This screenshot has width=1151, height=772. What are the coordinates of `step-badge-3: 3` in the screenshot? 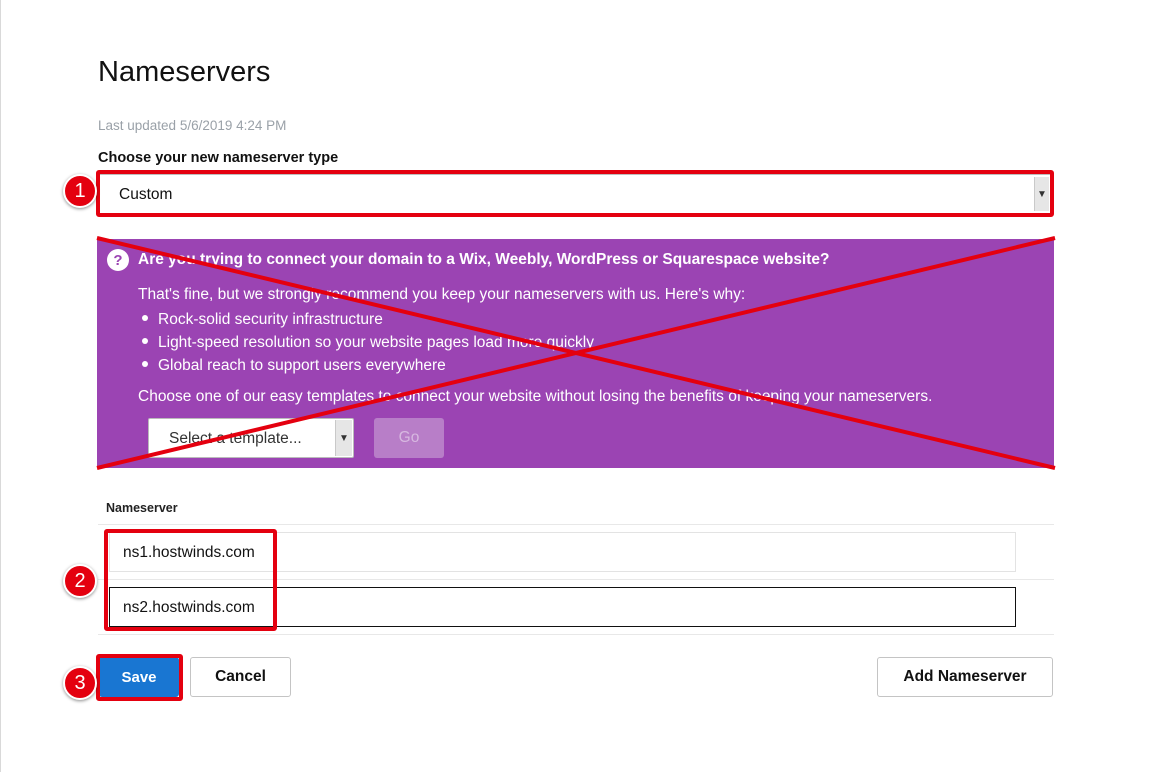 It's located at (80, 683).